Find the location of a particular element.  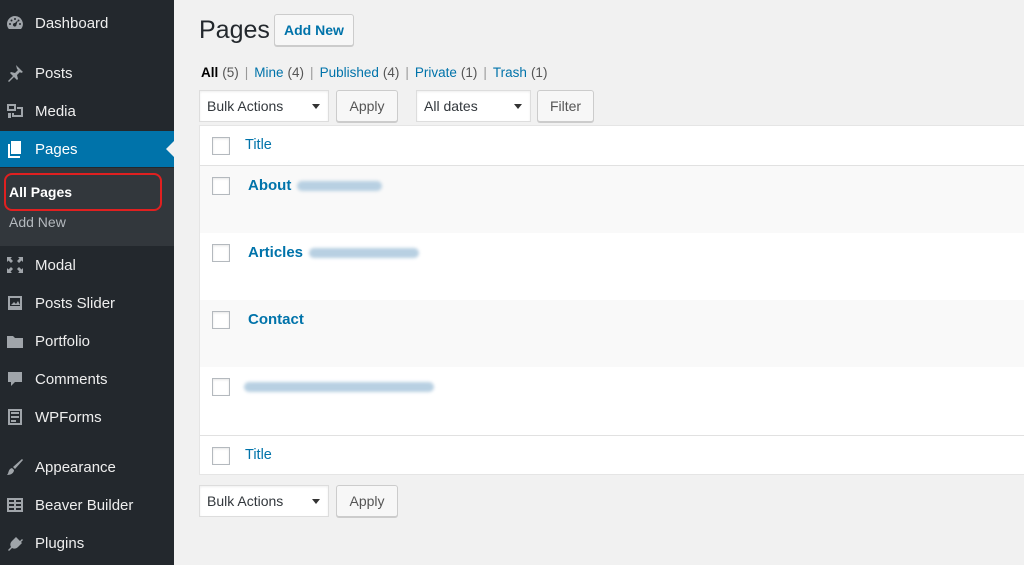

menu-item-comments: Comments is located at coordinates (87, 379).